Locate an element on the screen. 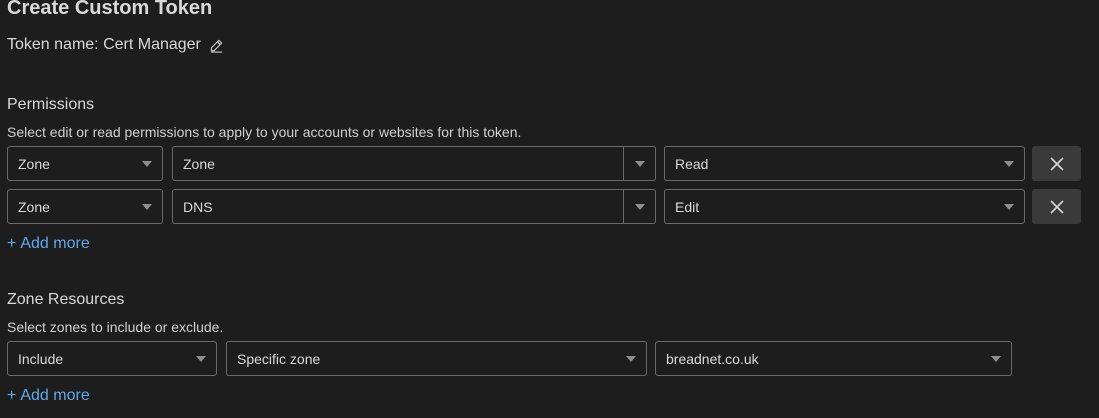  permission-access-value: Read is located at coordinates (692, 163).